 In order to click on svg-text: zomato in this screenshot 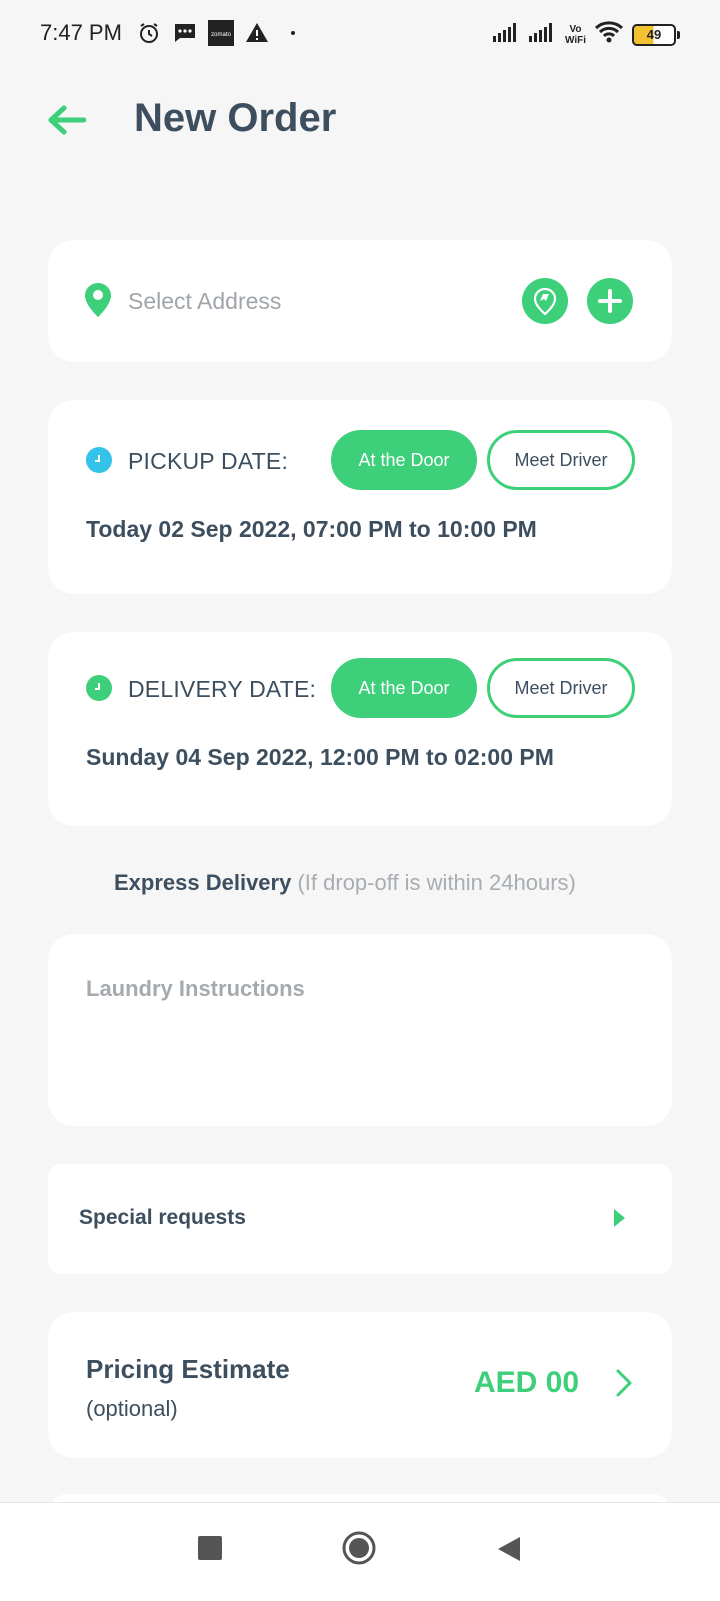, I will do `click(221, 35)`.